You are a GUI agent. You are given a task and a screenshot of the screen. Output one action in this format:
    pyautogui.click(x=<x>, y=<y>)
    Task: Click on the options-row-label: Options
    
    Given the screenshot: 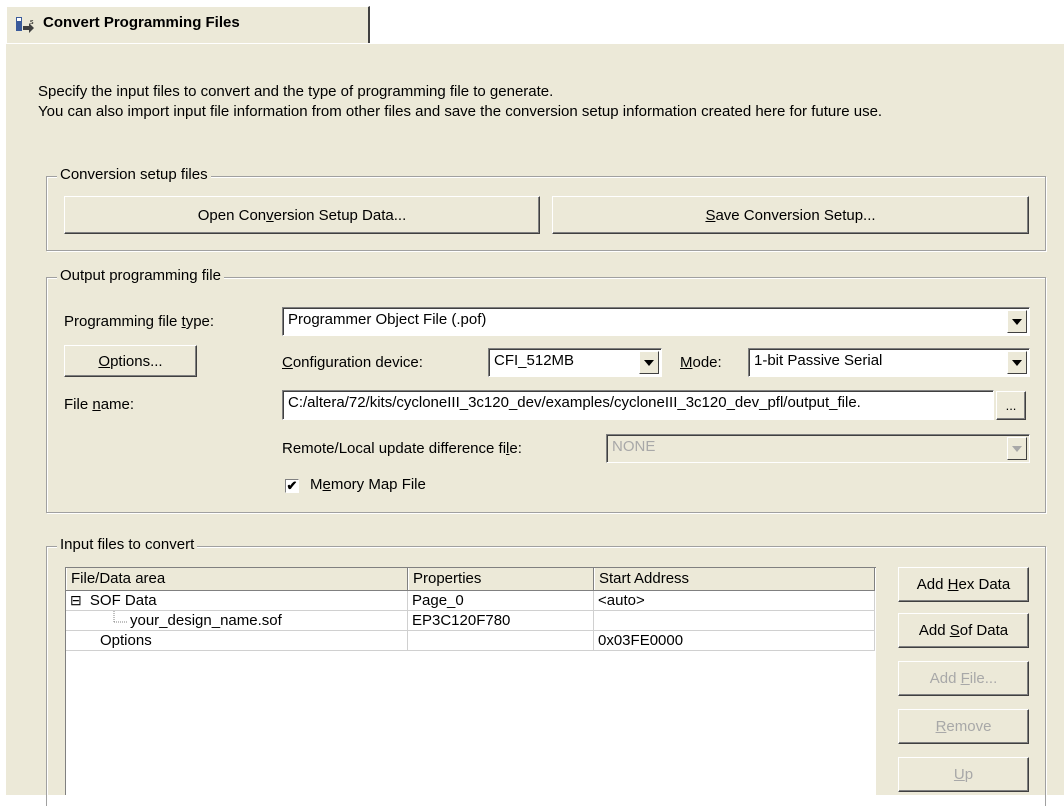 What is the action you would take?
    pyautogui.click(x=126, y=640)
    